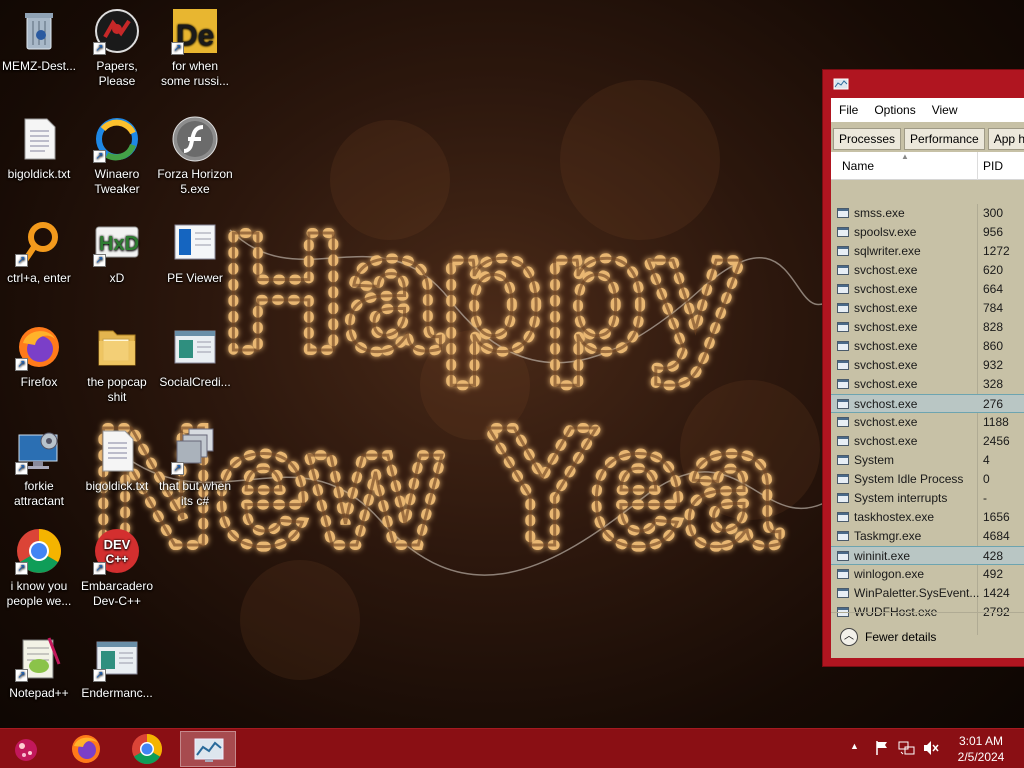 Image resolution: width=1024 pixels, height=768 pixels. What do you see at coordinates (117, 139) in the screenshot?
I see `winaero-icon: ↗` at bounding box center [117, 139].